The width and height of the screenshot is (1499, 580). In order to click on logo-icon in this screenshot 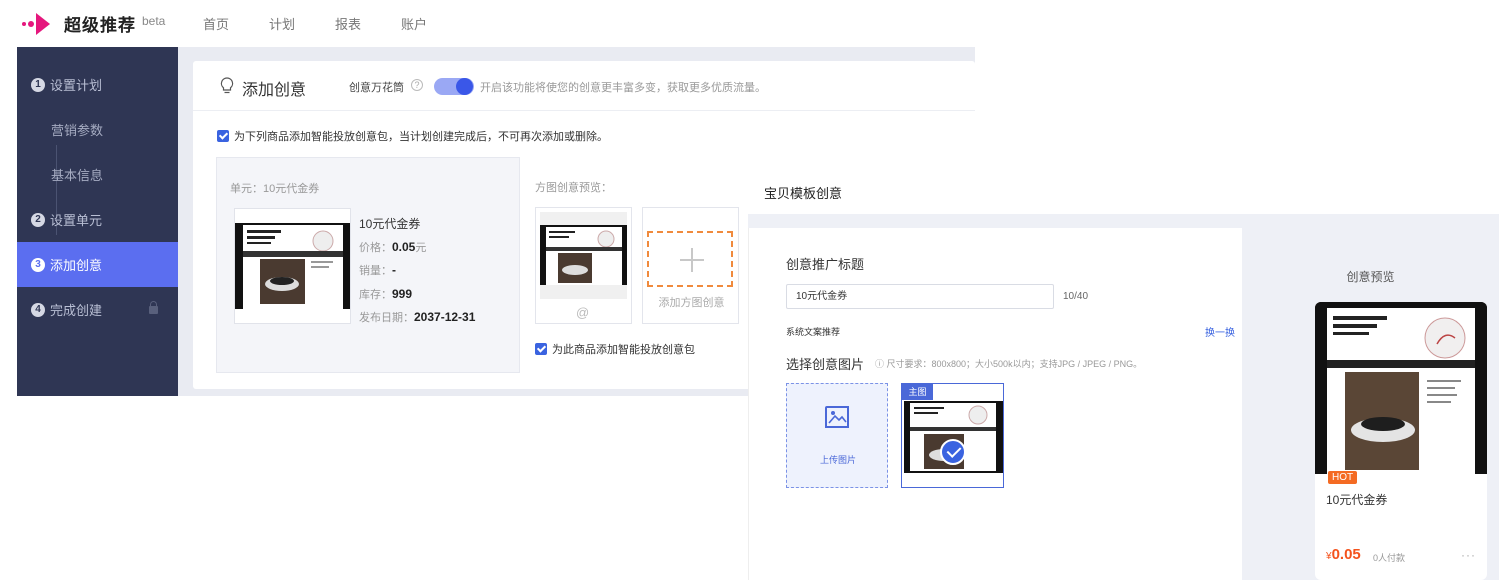, I will do `click(39, 24)`.